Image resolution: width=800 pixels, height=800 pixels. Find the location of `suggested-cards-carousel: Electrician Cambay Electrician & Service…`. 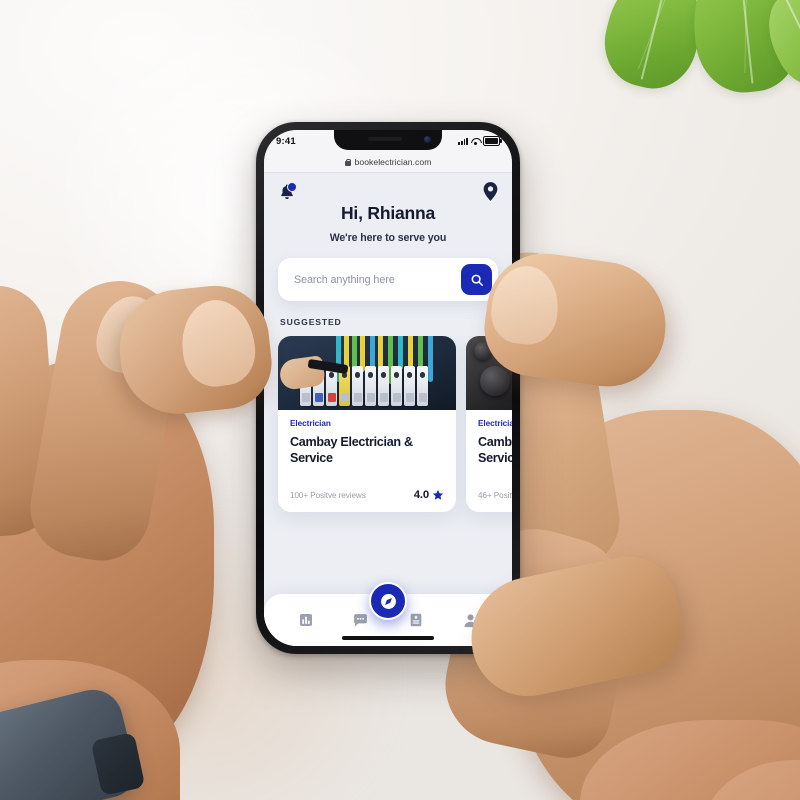

suggested-cards-carousel: Electrician Cambay Electrician & Service… is located at coordinates (388, 465).